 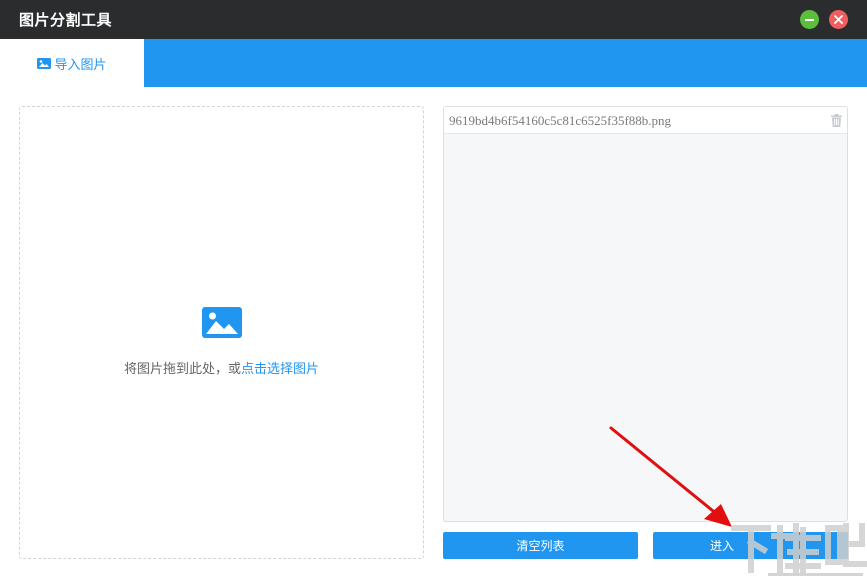 I want to click on tab-import-image: 导入图片, so click(x=72, y=63).